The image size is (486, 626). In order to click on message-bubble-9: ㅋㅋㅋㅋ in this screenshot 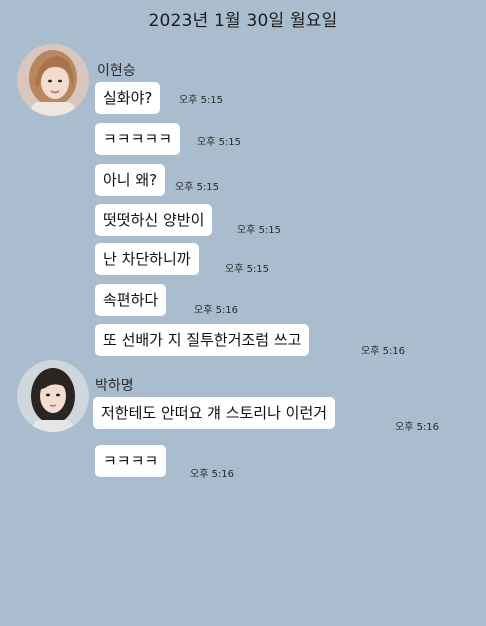, I will do `click(131, 461)`.